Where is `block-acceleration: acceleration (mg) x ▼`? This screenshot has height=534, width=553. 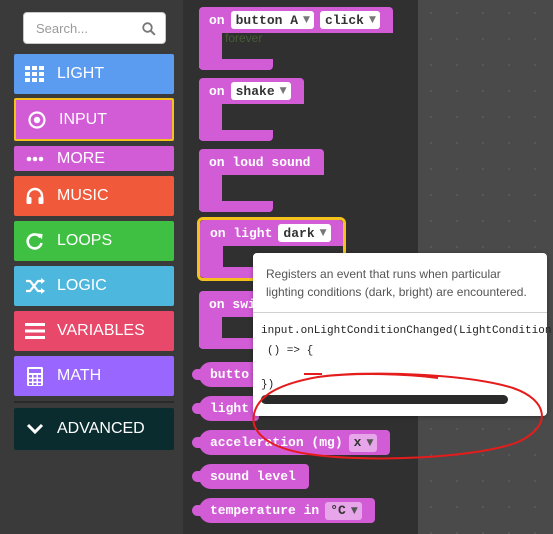 block-acceleration: acceleration (mg) x ▼ is located at coordinates (291, 442).